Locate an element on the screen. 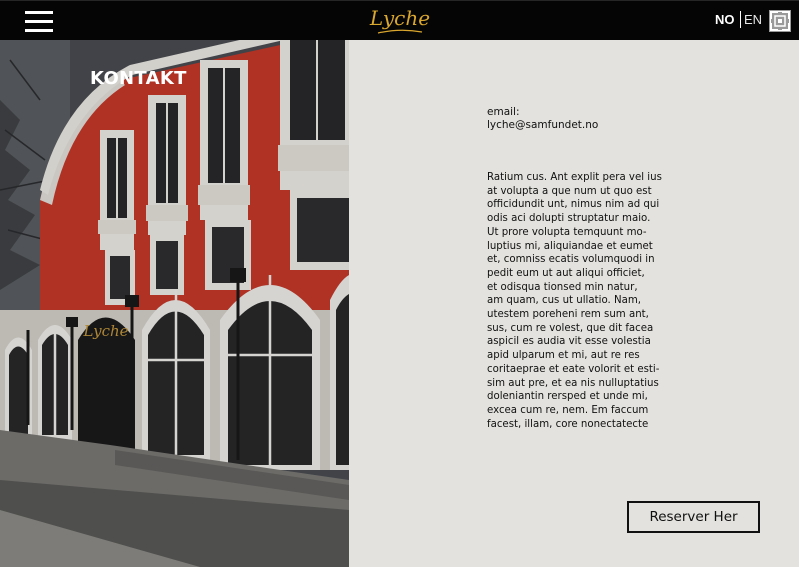 This screenshot has width=799, height=567. language-en-link: EN is located at coordinates (753, 20).